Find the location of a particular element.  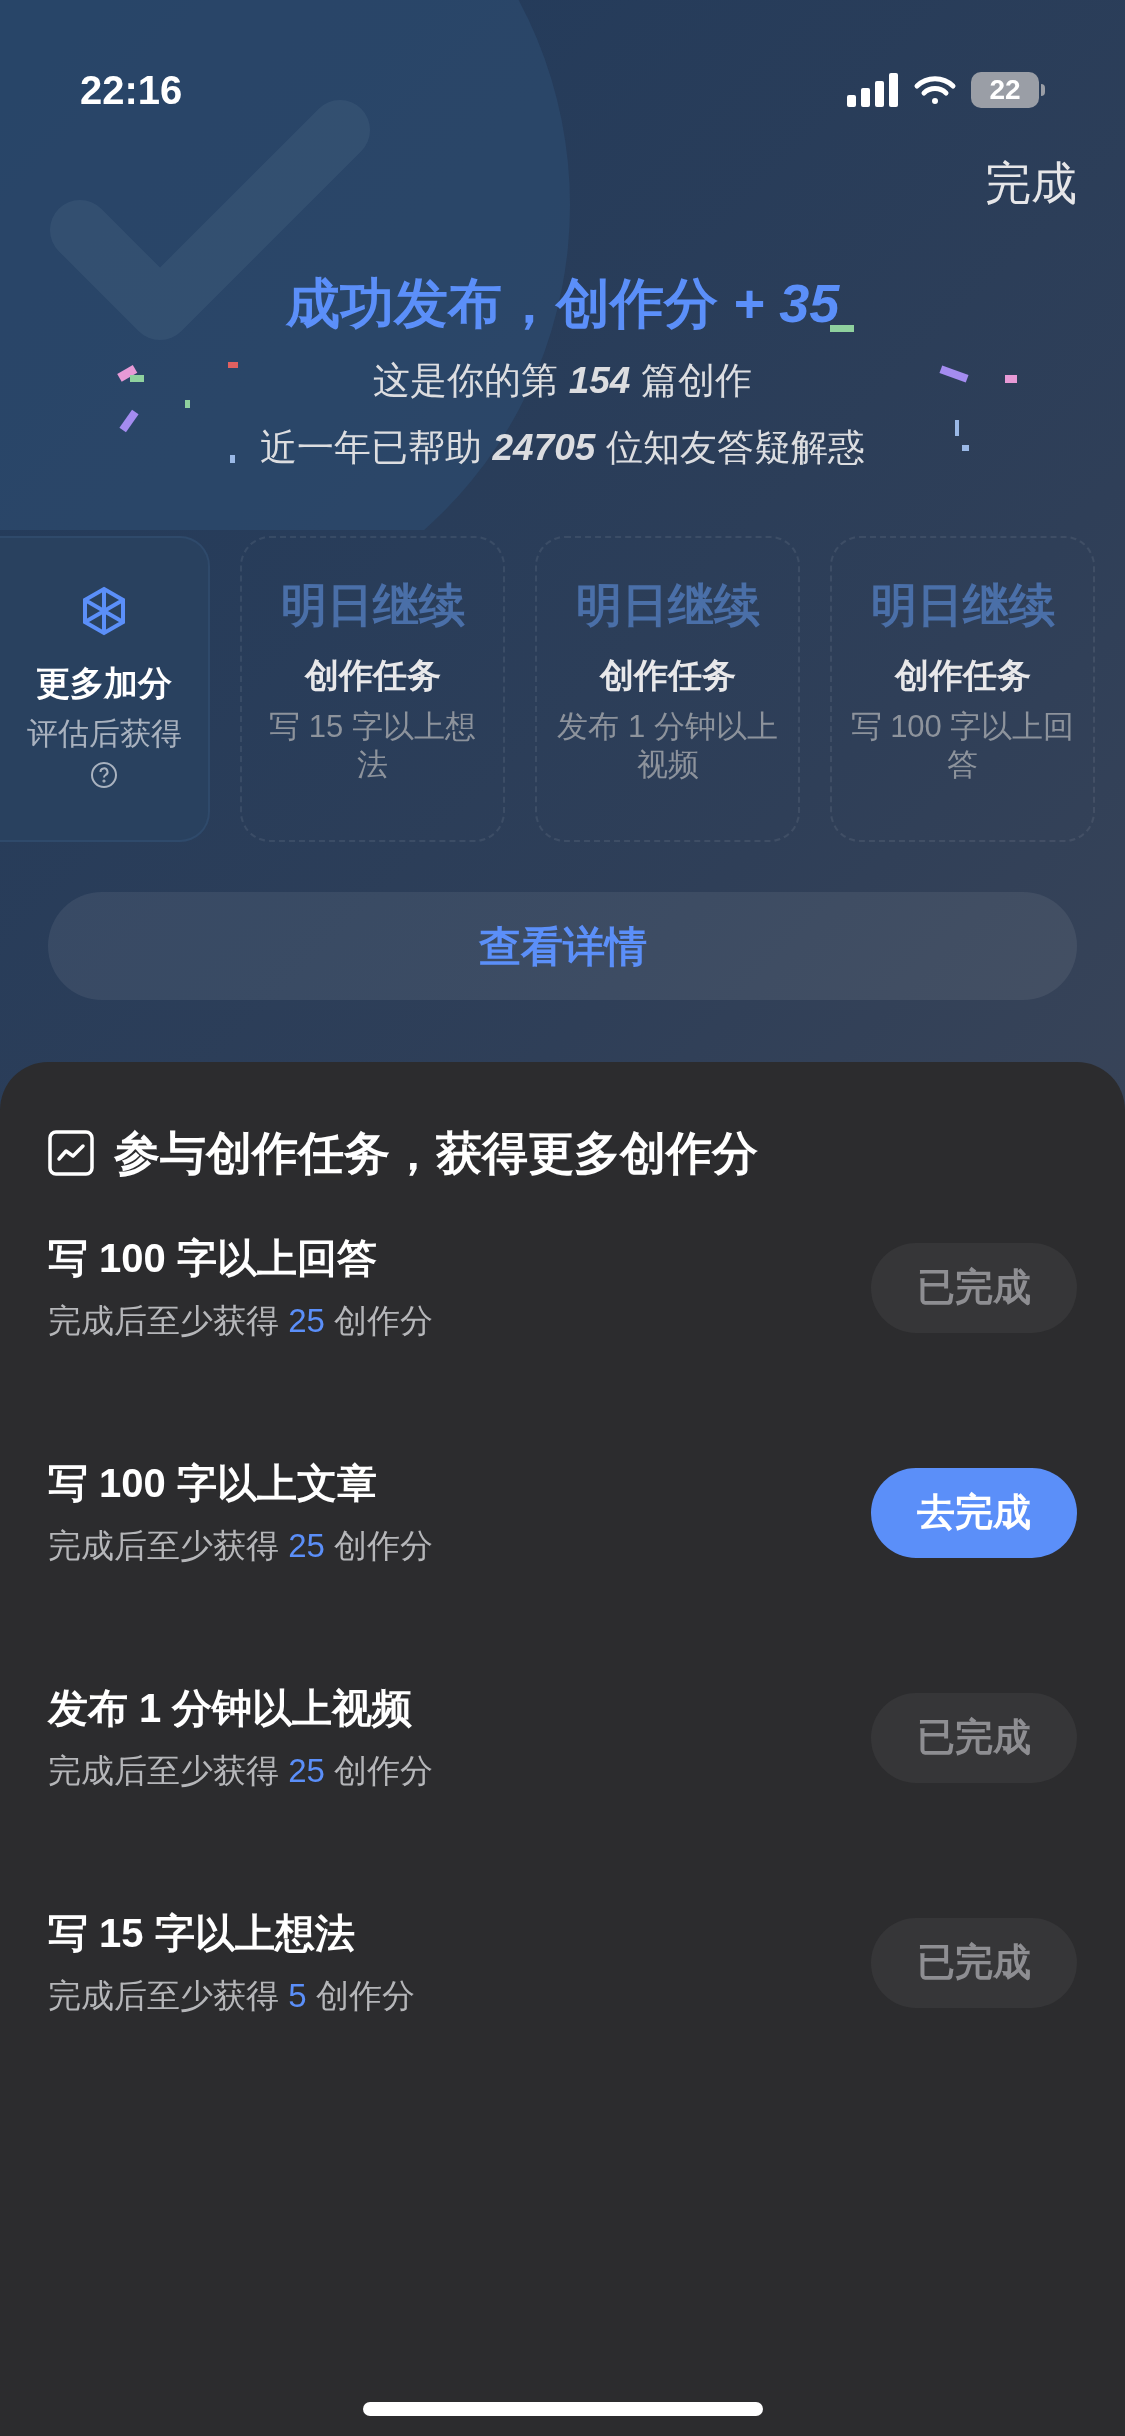

task-title: 发布 1 分钟以上视频 is located at coordinates (231, 1708).